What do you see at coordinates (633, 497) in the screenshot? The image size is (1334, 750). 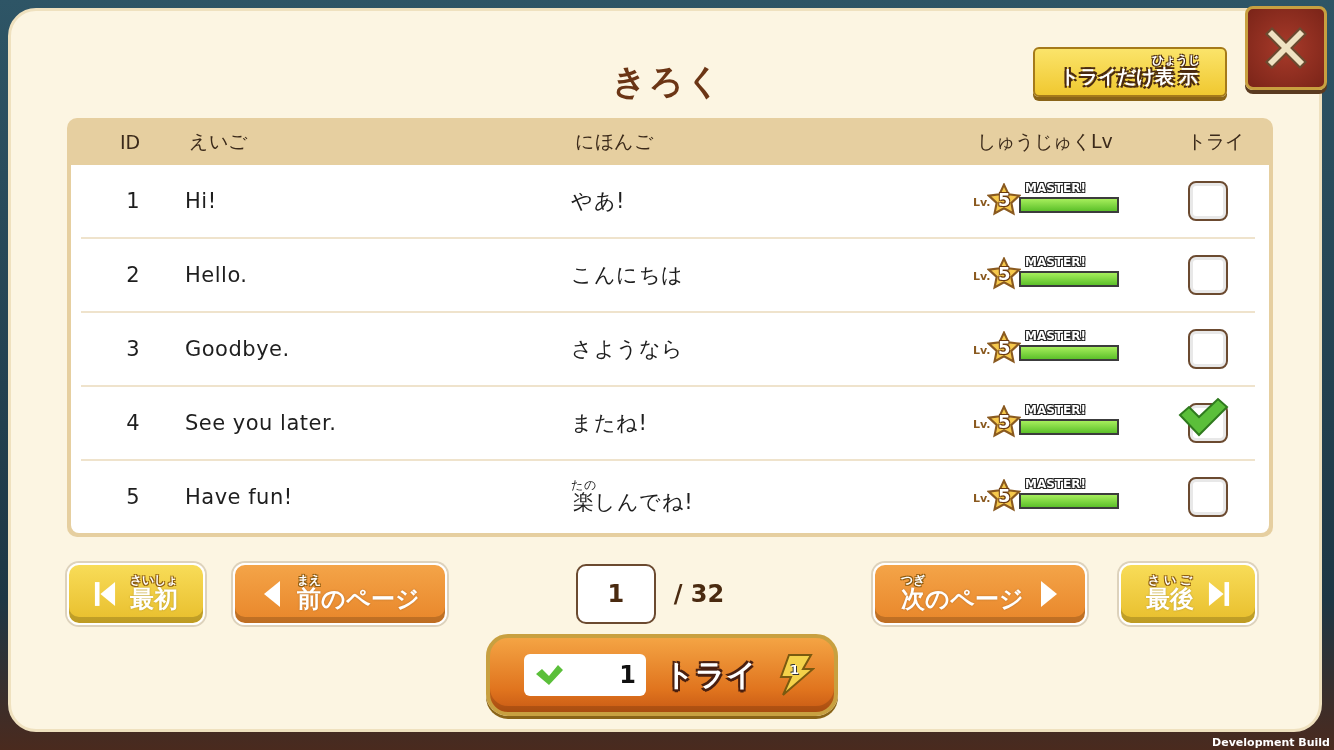 I see `japanese-cell-text: 楽 たの しんでね!` at bounding box center [633, 497].